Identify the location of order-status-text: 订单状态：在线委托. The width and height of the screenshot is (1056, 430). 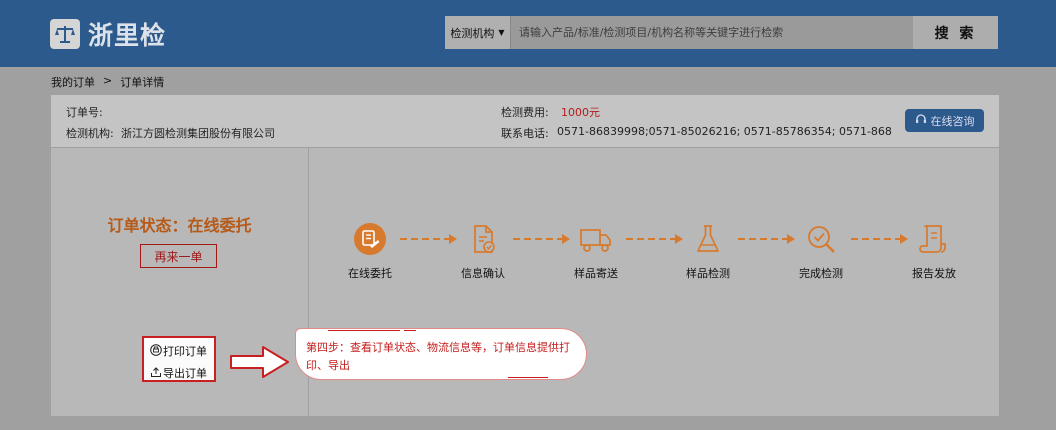
(179, 225).